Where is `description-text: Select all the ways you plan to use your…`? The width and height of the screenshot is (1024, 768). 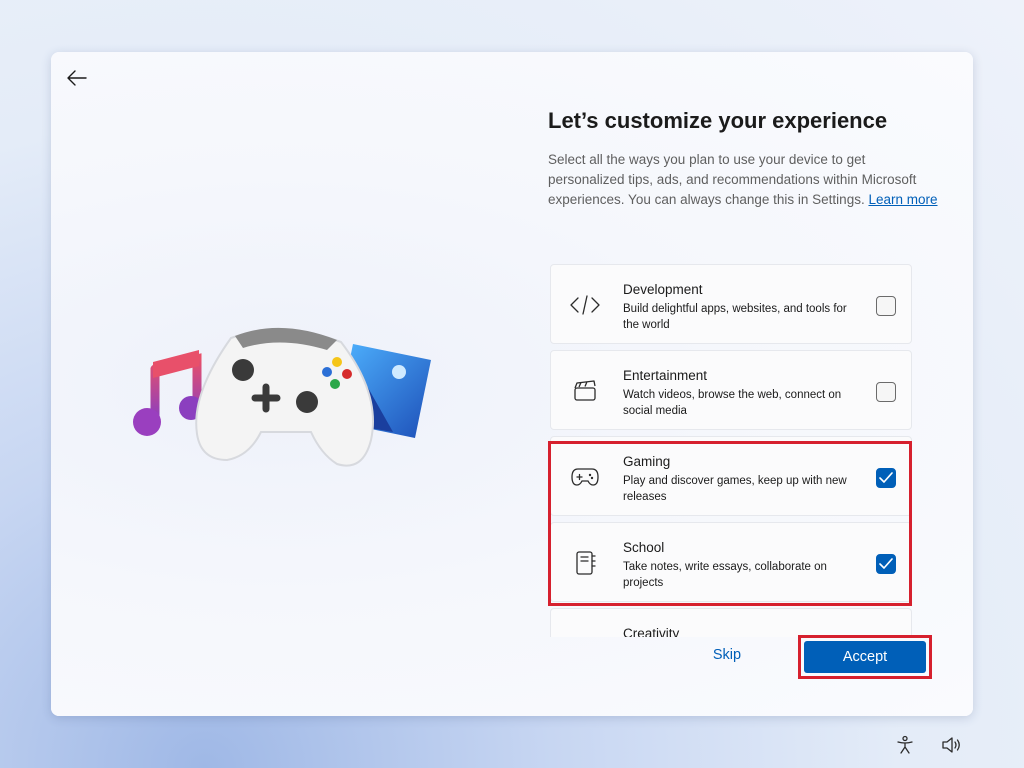 description-text: Select all the ways you plan to use your… is located at coordinates (732, 179).